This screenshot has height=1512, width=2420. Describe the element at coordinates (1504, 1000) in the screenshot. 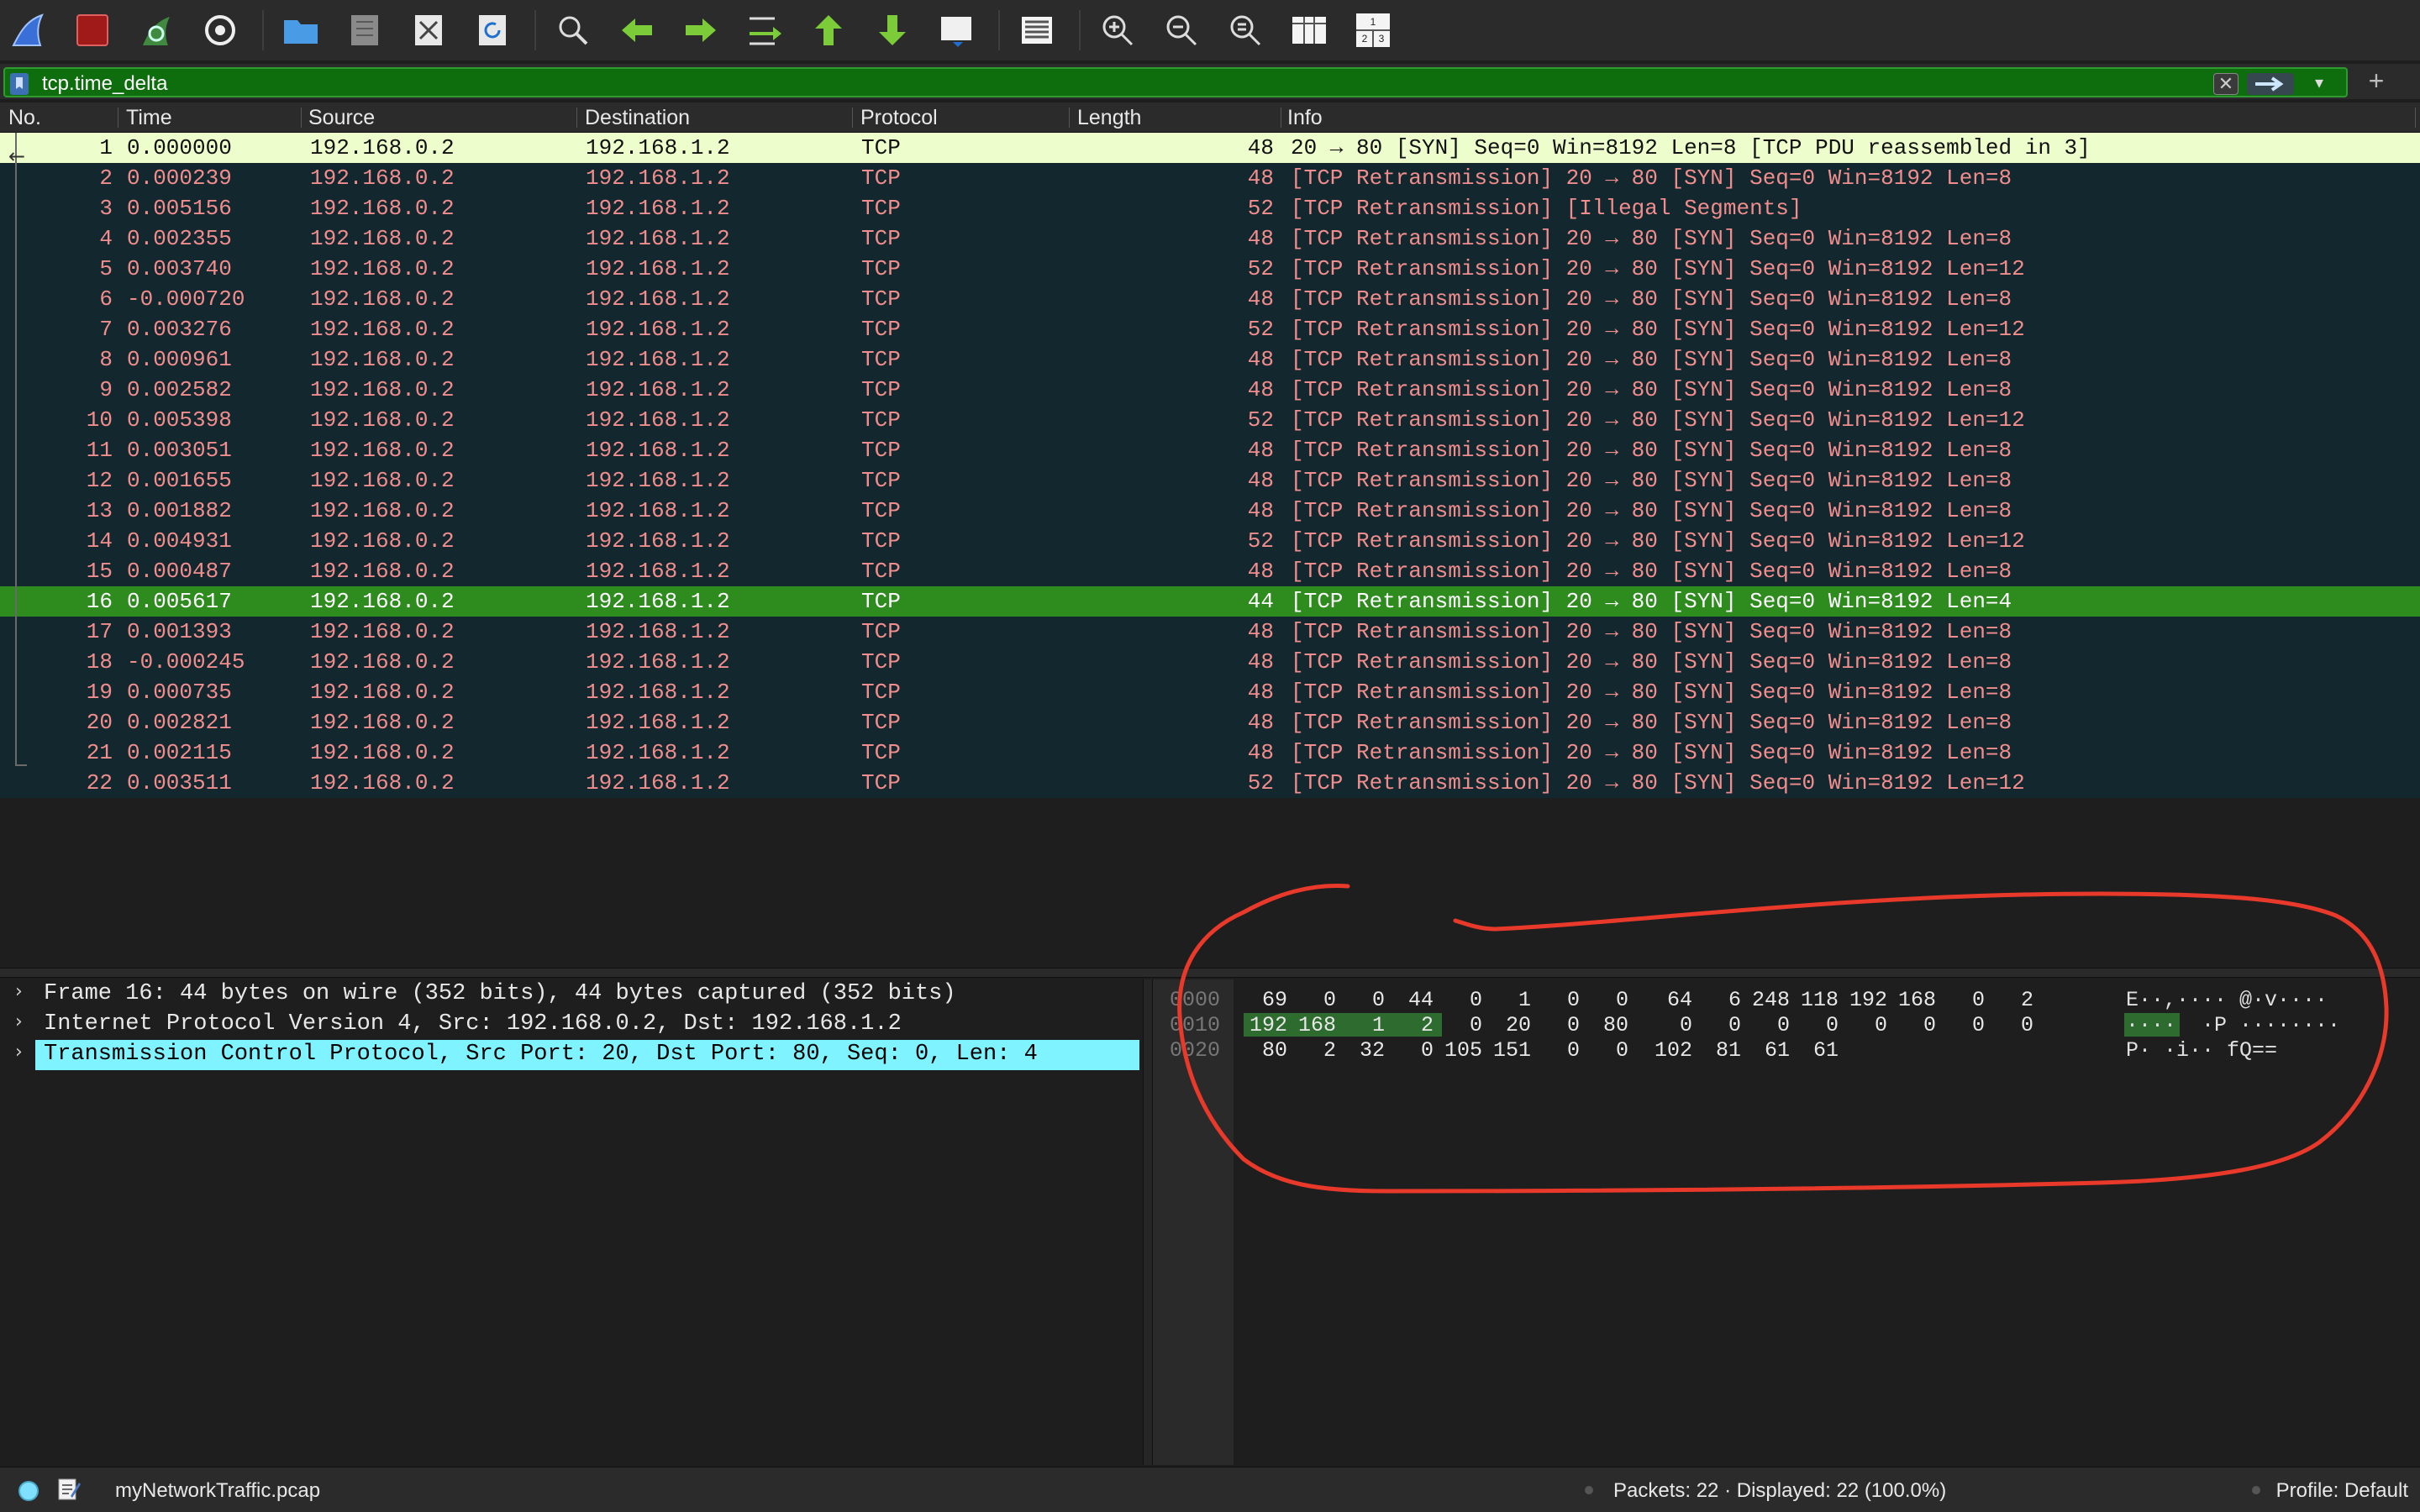

I see `hex-byte: 1` at that location.